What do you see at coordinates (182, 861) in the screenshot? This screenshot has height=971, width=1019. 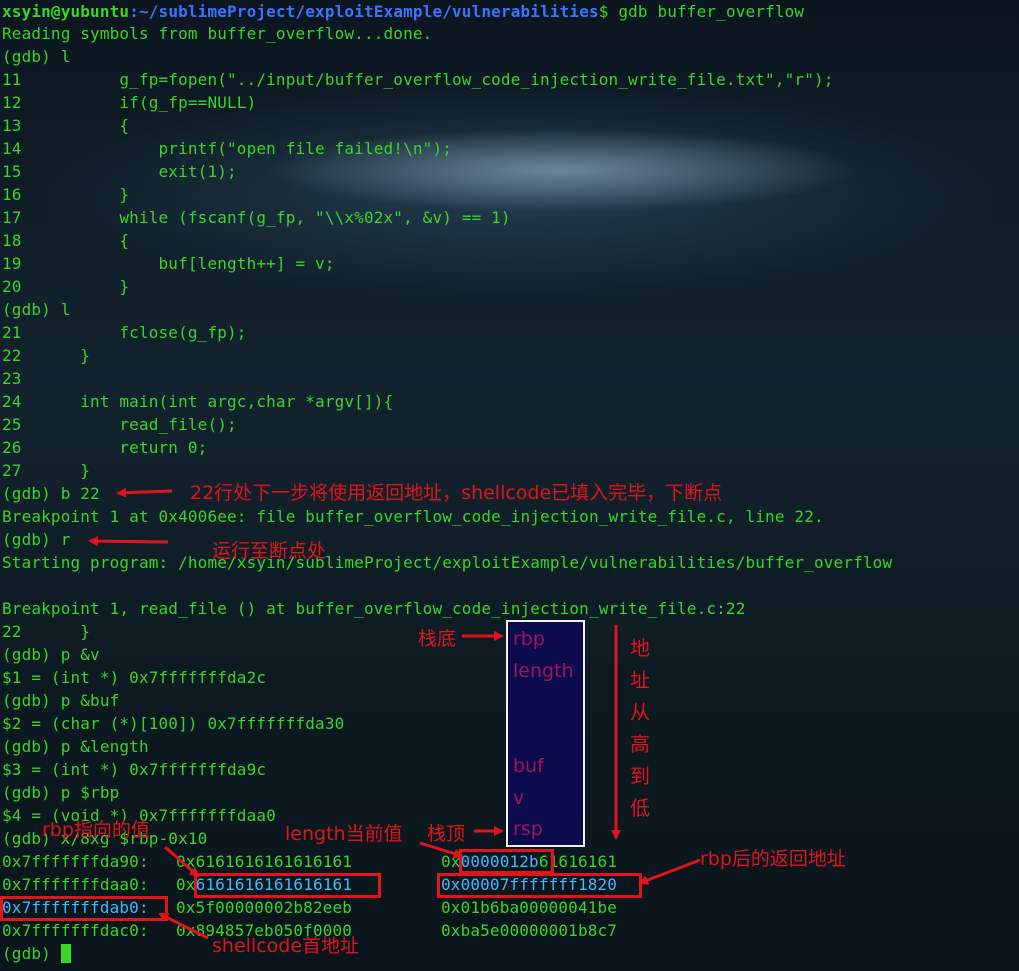 I see `arrow-rbp-value` at bounding box center [182, 861].